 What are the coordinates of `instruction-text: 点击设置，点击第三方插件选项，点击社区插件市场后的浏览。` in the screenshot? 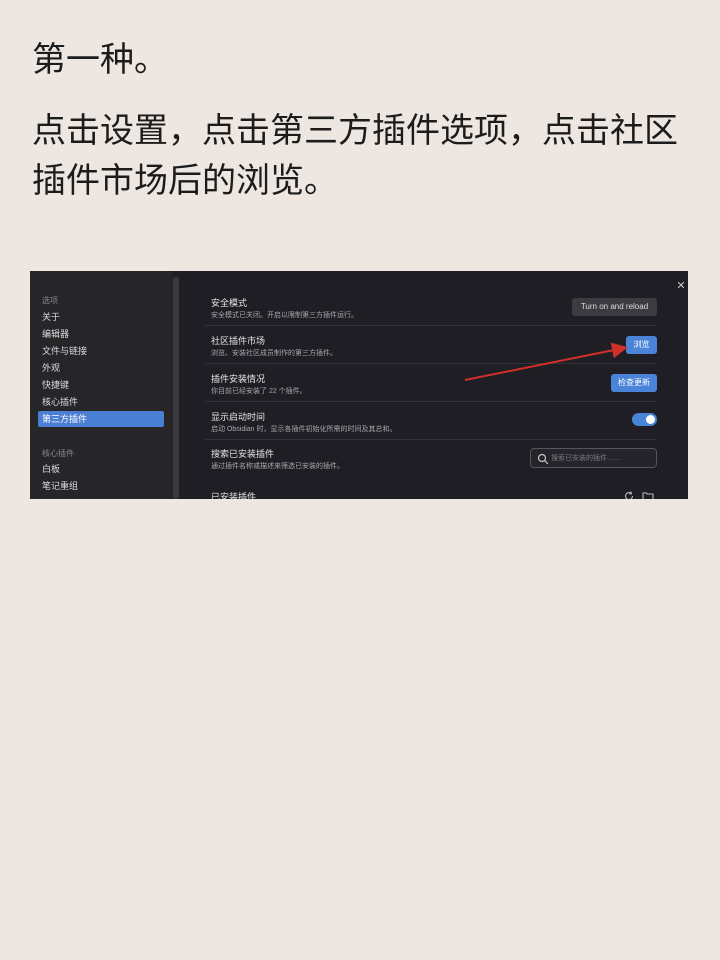 It's located at (355, 156).